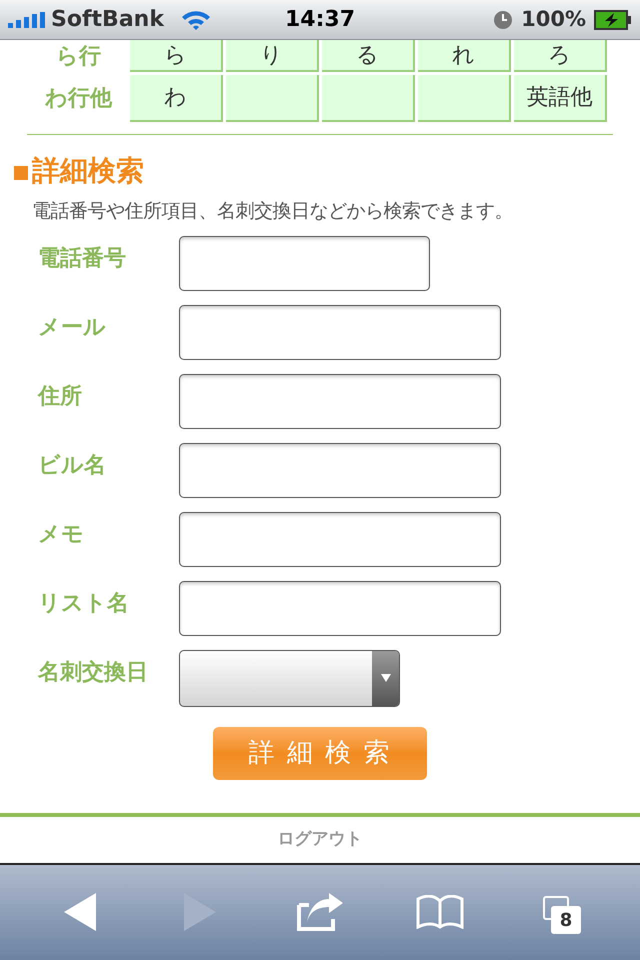 The height and width of the screenshot is (960, 640). Describe the element at coordinates (27, 20) in the screenshot. I see `signal-icon` at that location.